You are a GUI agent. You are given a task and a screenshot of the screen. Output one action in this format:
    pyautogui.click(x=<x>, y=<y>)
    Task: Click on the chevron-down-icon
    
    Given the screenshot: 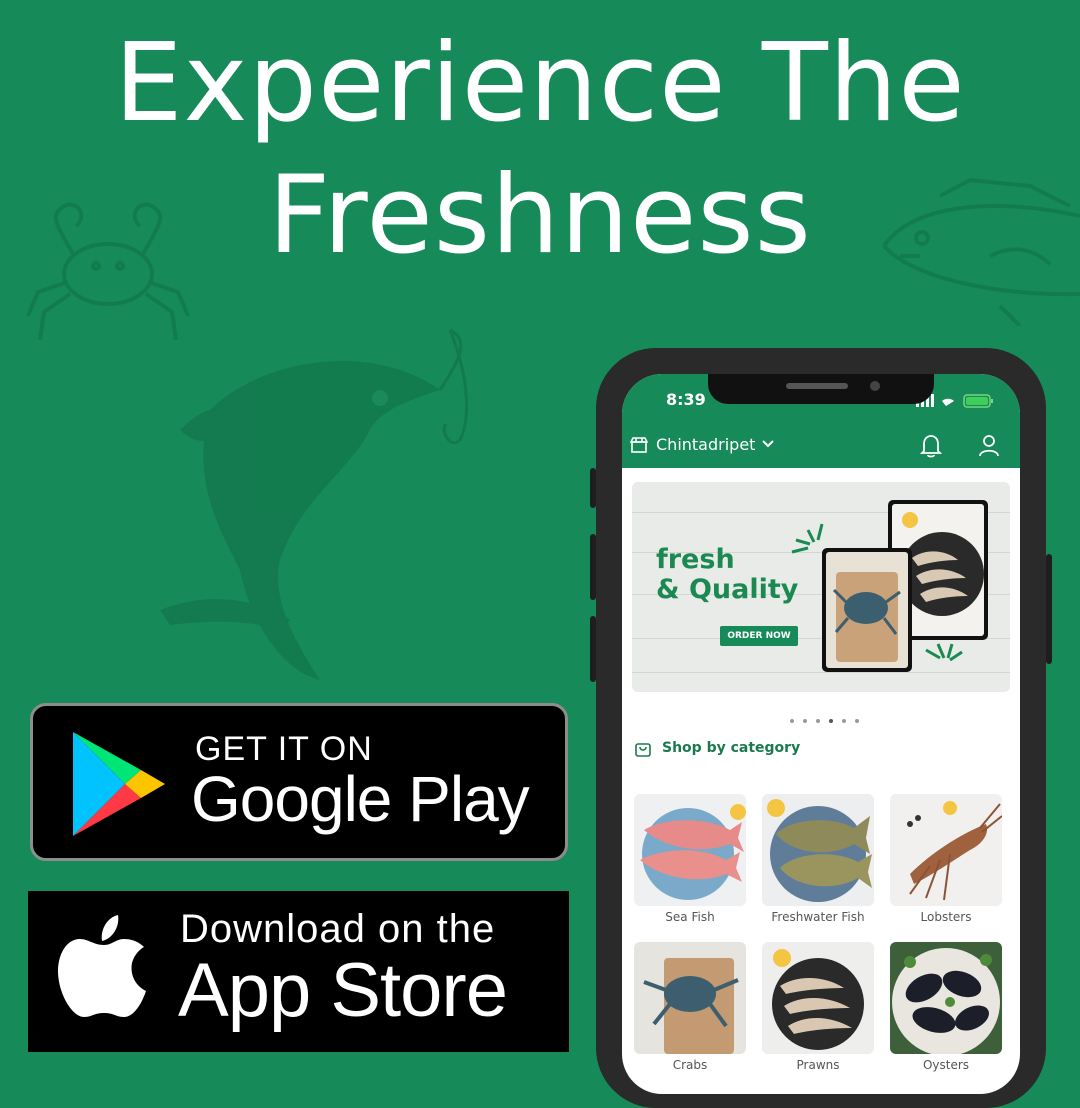 What is the action you would take?
    pyautogui.click(x=768, y=444)
    